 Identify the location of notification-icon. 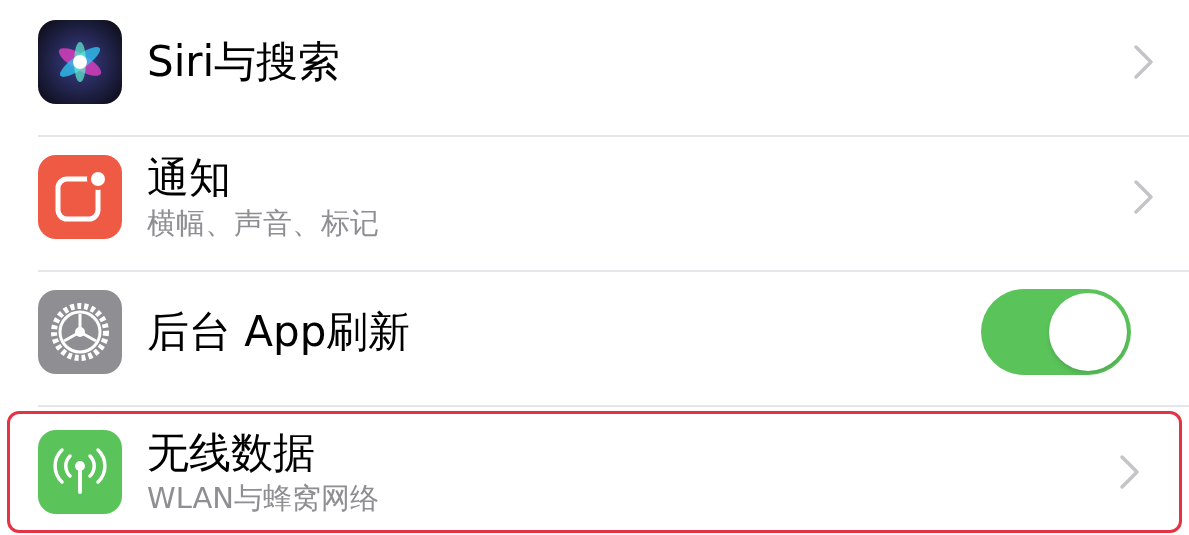
(80, 197).